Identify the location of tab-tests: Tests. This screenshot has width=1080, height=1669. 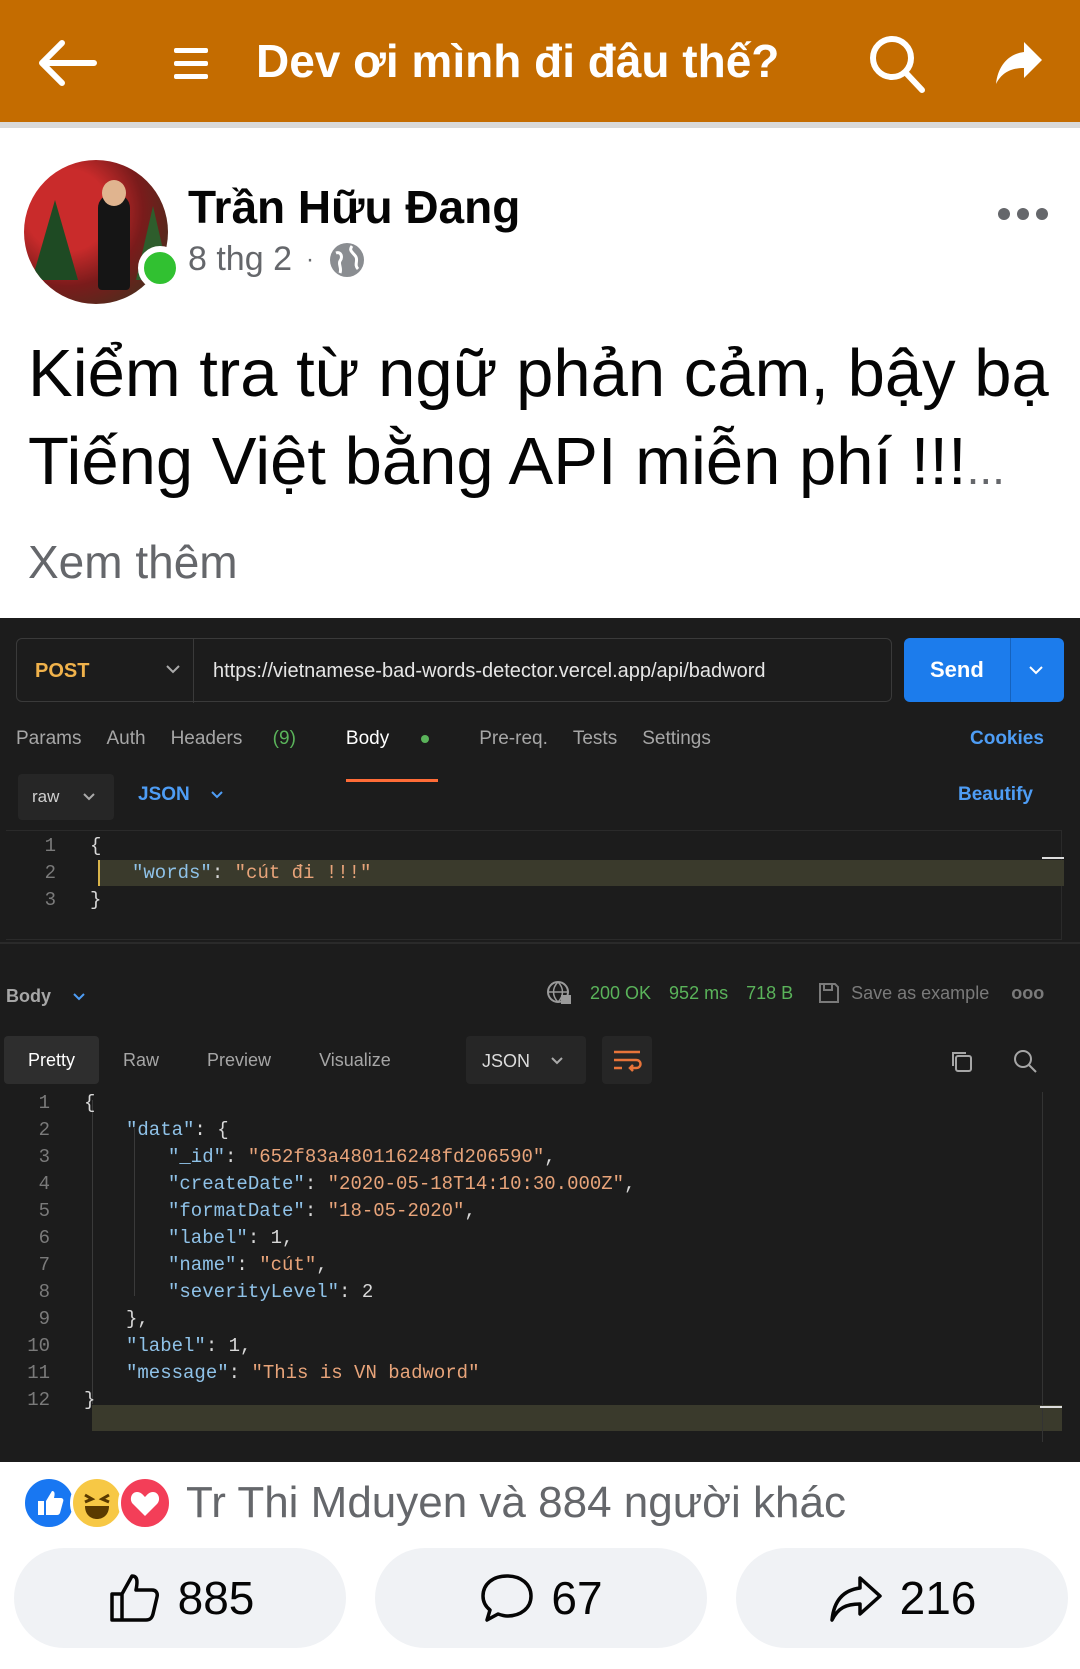
(595, 738).